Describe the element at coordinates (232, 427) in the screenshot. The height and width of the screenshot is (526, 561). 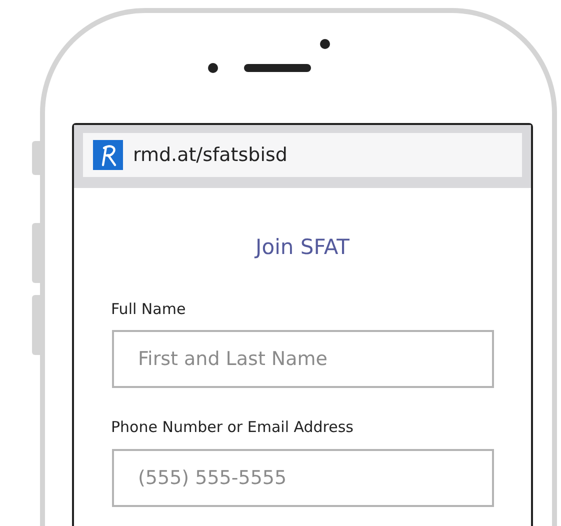
I see `field-label: Phone Number or Email Address` at that location.